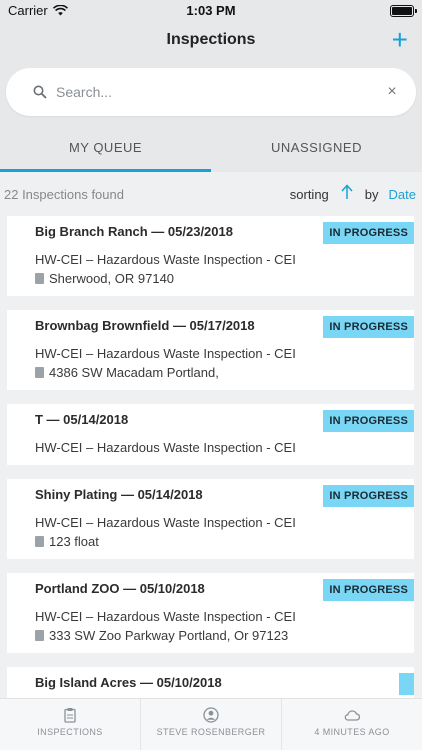 The image size is (422, 750). I want to click on address-text: Sherwood, OR 97140, so click(112, 278).